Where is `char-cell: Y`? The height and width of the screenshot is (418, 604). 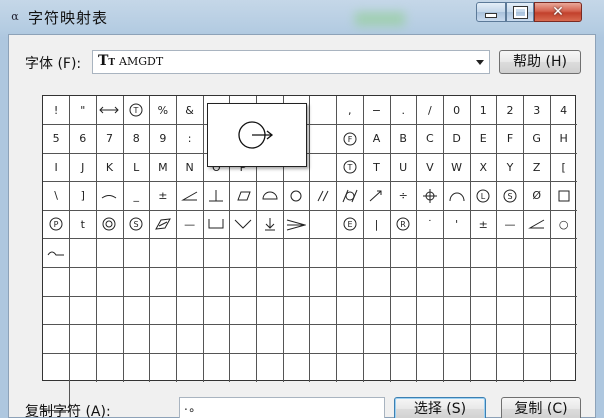 char-cell: Y is located at coordinates (510, 168).